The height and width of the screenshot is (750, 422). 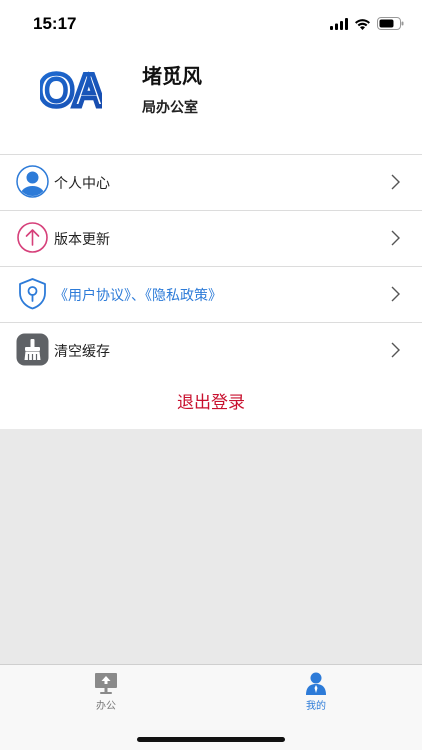 I want to click on oa-logo: OA, so click(x=71, y=88).